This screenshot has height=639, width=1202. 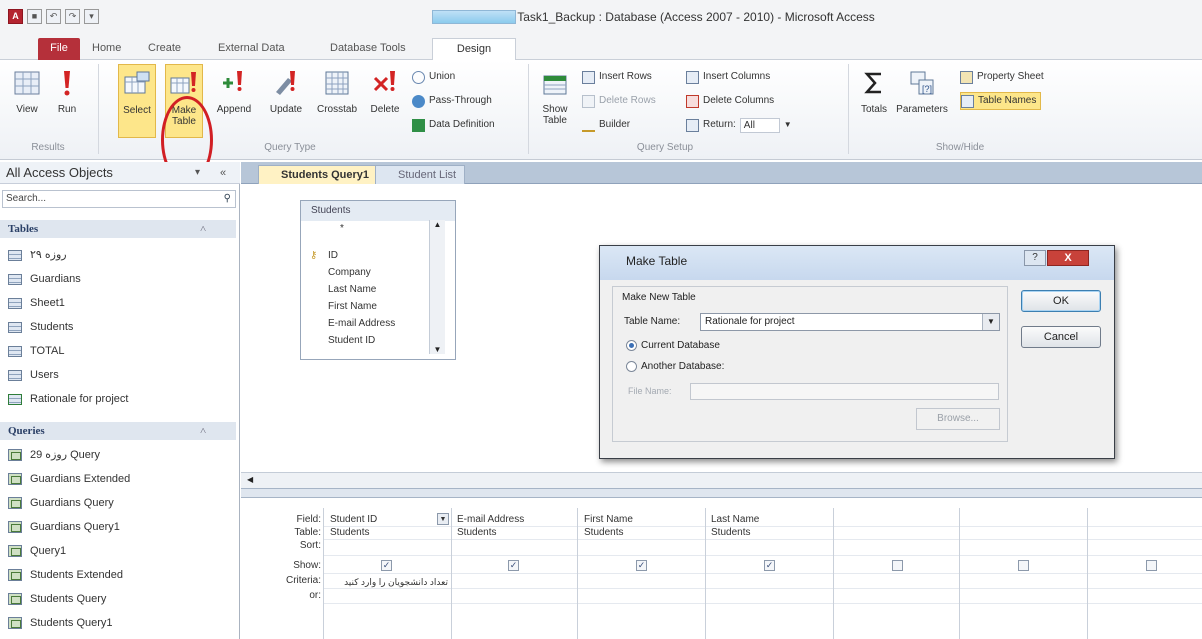 I want to click on close-icon: X, so click(x=1068, y=258).